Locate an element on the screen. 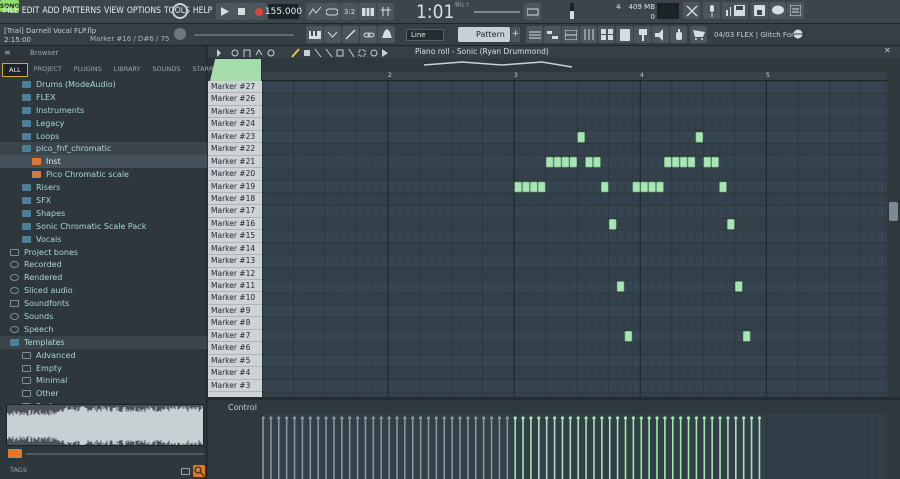 The width and height of the screenshot is (900, 479). pitch-knob is located at coordinates (180, 34).